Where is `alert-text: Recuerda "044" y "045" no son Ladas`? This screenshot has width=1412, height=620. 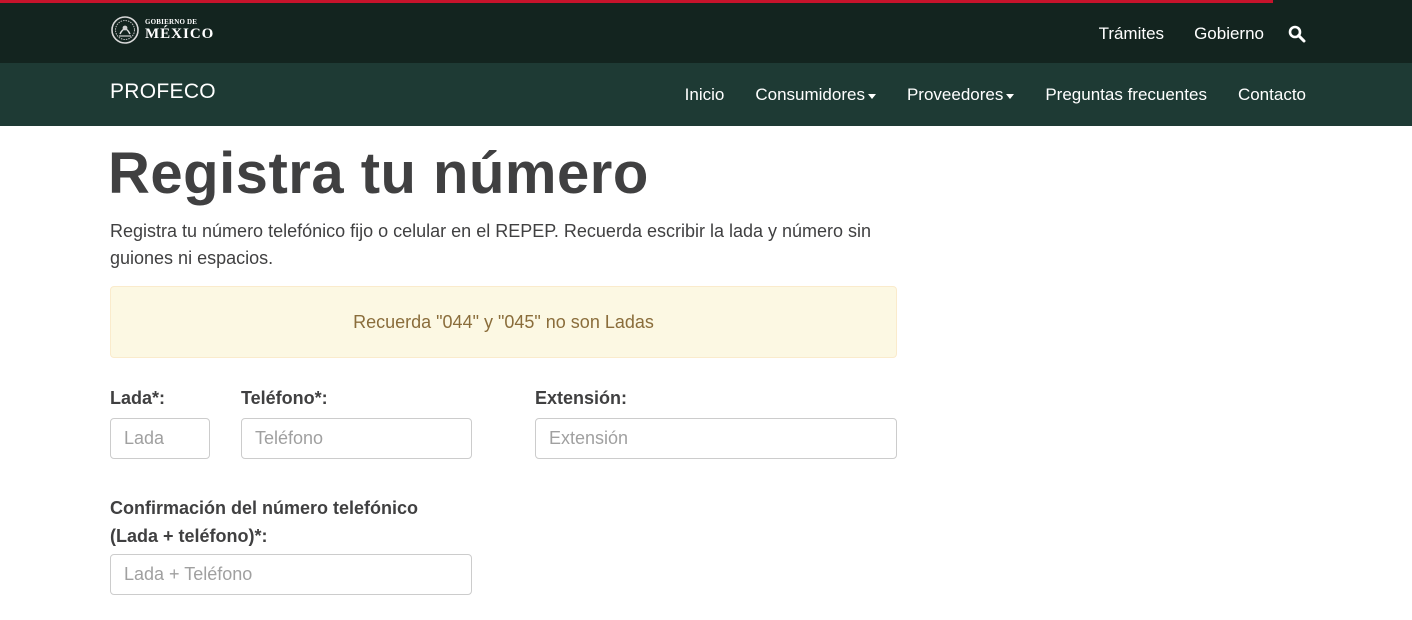
alert-text: Recuerda "044" y "045" no son Ladas is located at coordinates (503, 321).